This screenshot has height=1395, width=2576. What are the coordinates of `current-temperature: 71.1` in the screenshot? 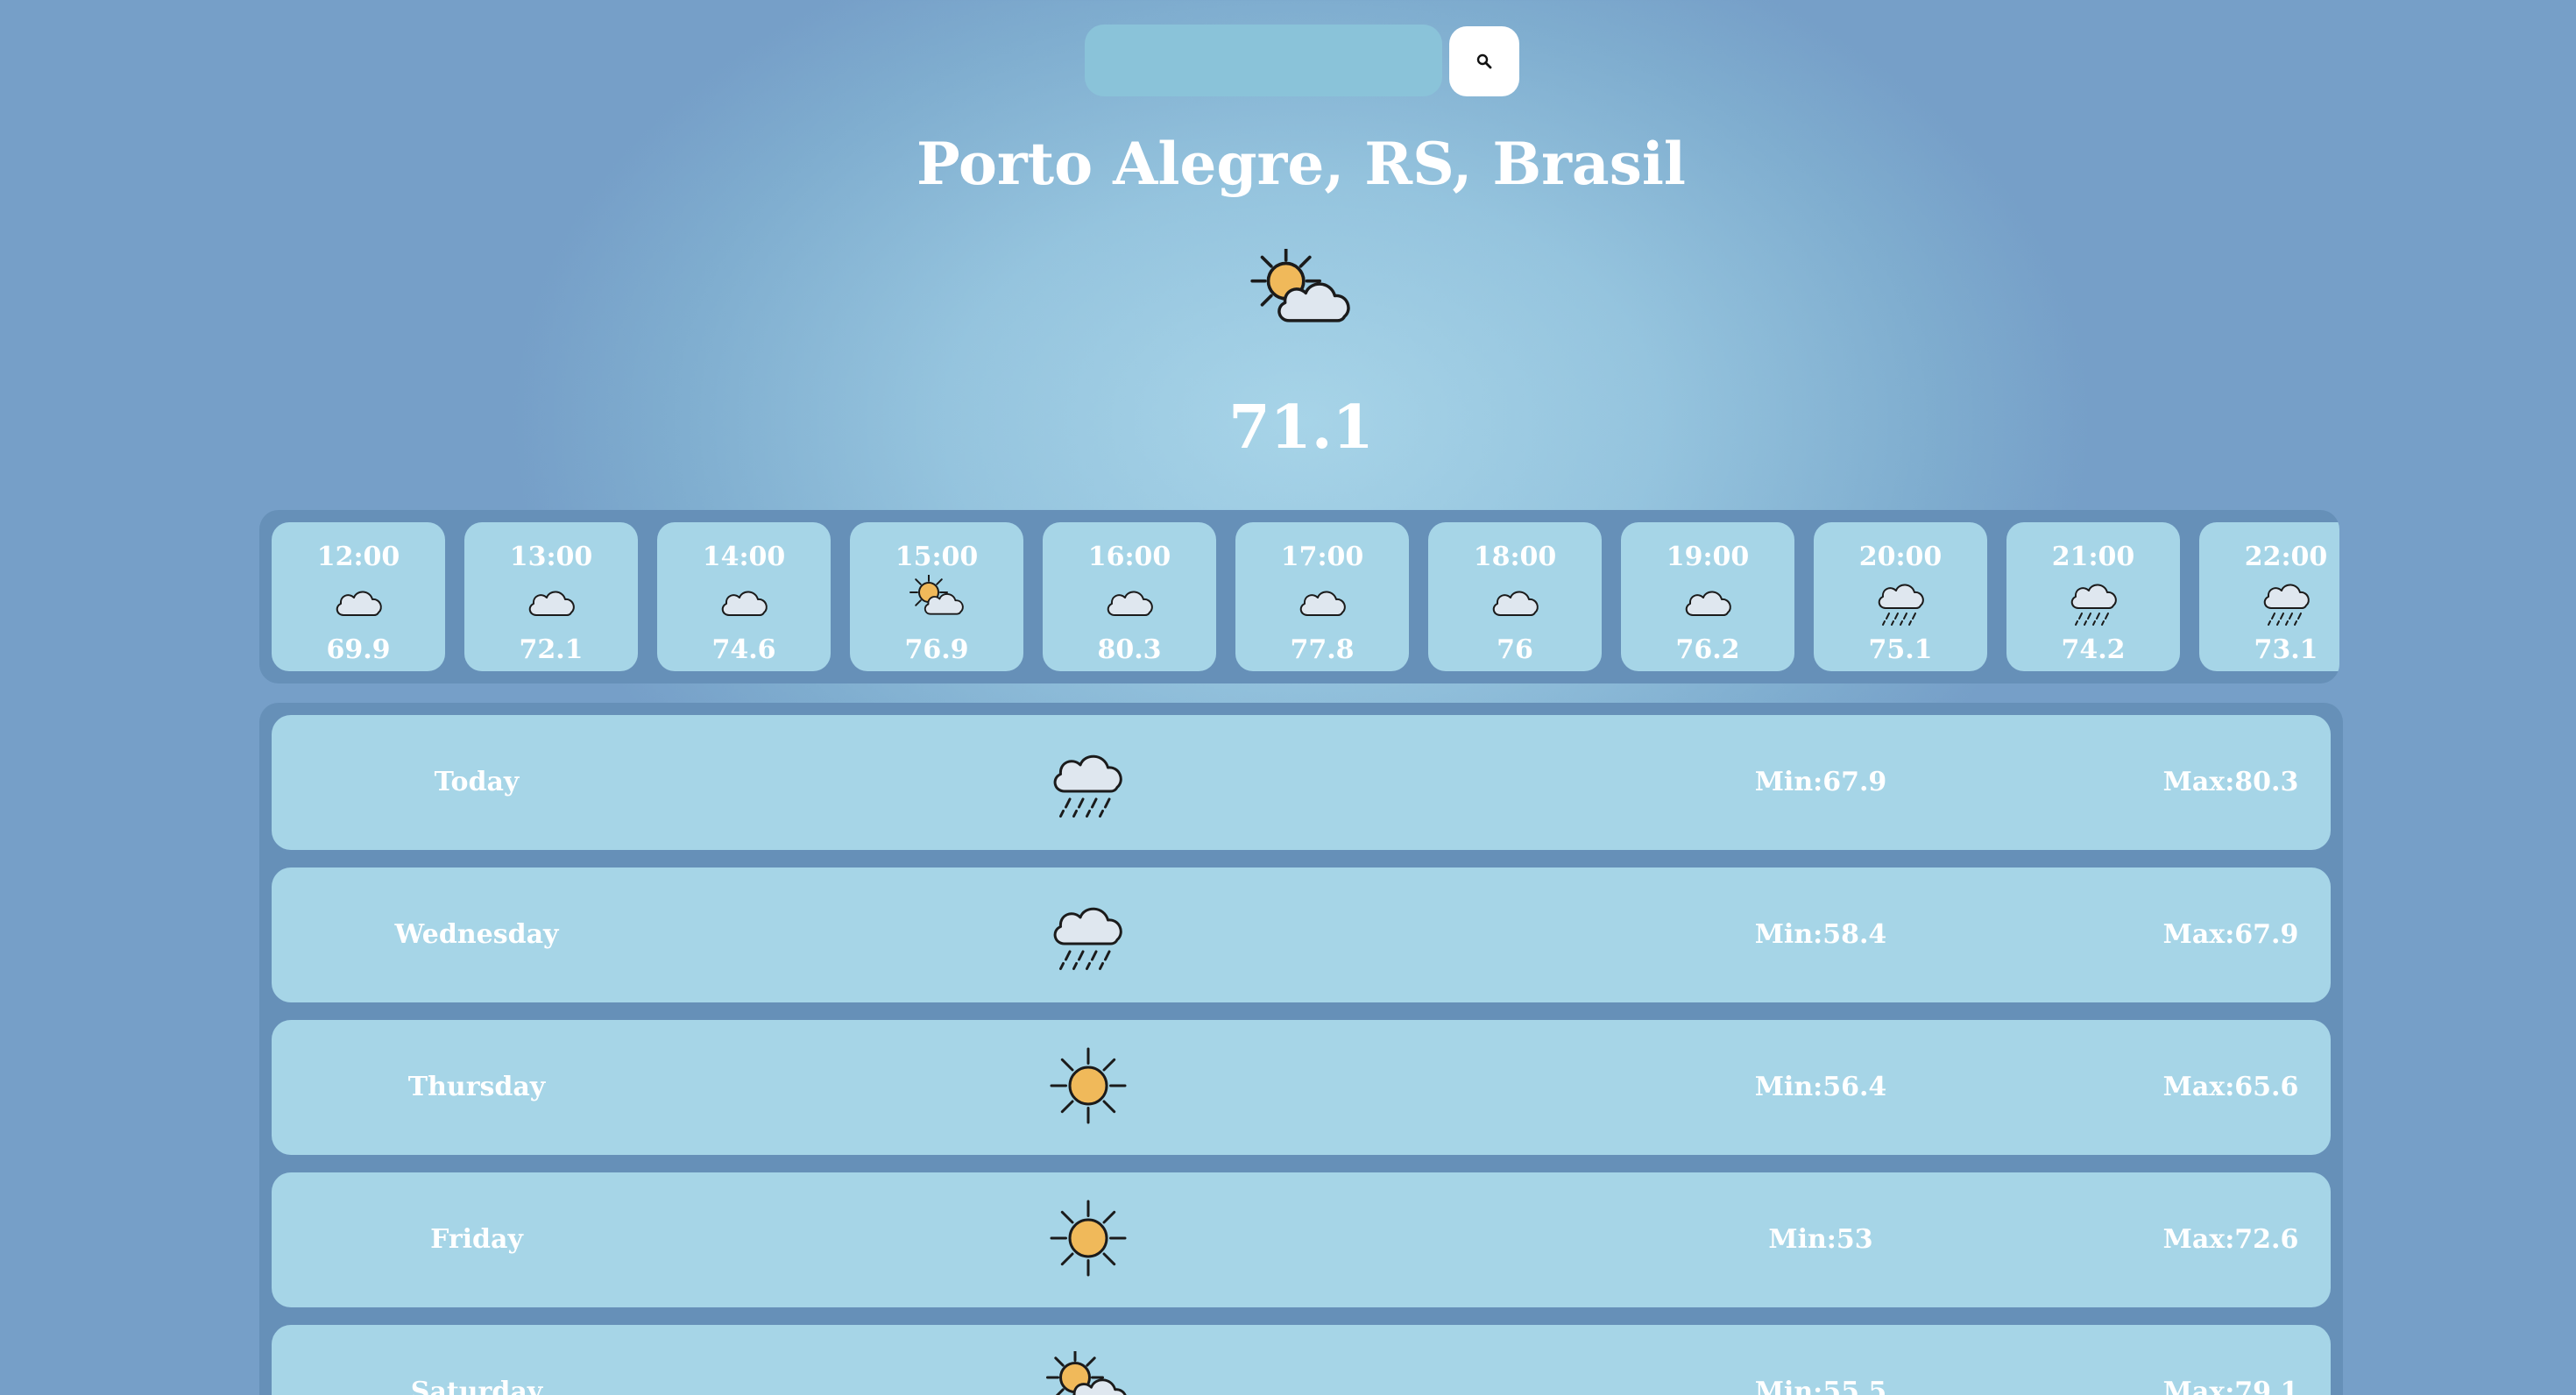 It's located at (1301, 428).